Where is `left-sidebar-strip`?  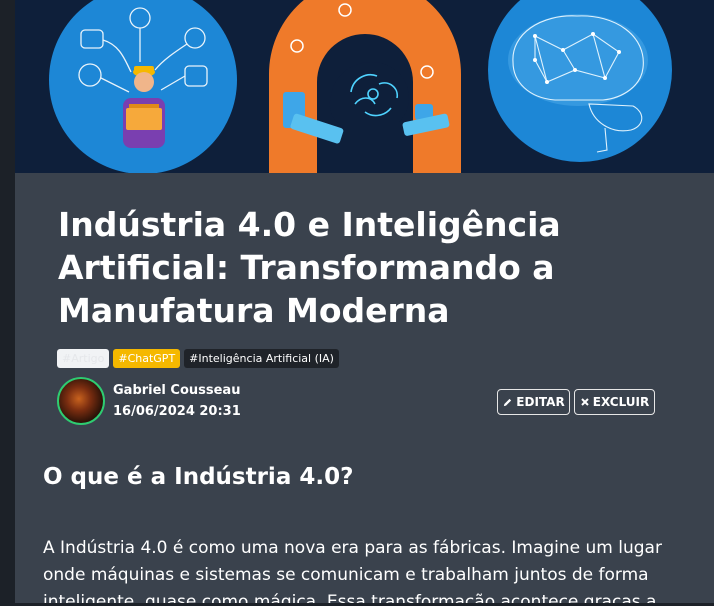 left-sidebar-strip is located at coordinates (7, 303).